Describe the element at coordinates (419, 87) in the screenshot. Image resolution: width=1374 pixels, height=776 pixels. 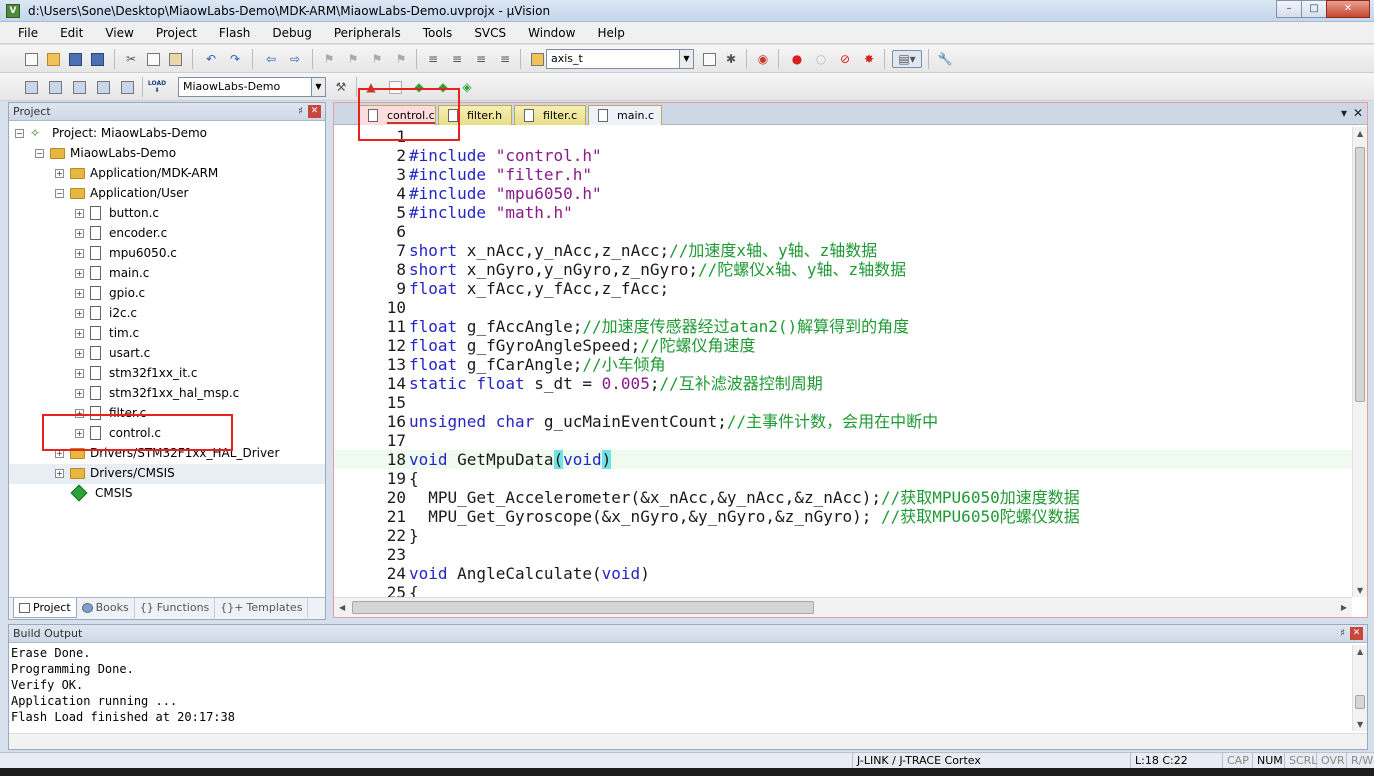
I see `manage-rte-icon: ◆` at that location.